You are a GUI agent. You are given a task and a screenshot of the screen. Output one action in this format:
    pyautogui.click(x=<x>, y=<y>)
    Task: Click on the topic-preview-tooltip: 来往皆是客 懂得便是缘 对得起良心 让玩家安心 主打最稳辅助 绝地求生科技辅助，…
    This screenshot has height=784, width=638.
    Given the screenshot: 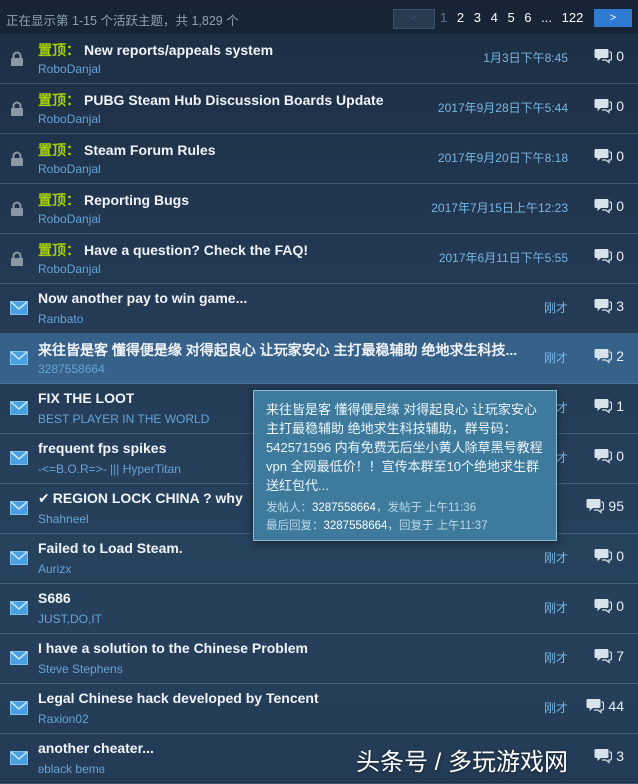 What is the action you would take?
    pyautogui.click(x=405, y=465)
    